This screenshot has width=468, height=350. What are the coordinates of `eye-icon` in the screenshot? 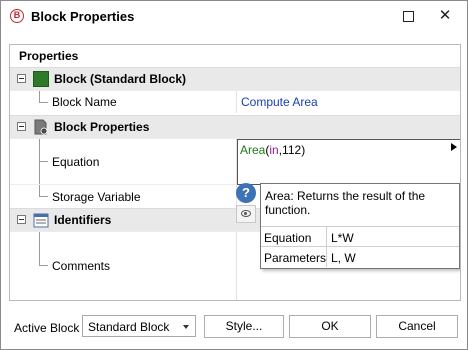 It's located at (246, 213).